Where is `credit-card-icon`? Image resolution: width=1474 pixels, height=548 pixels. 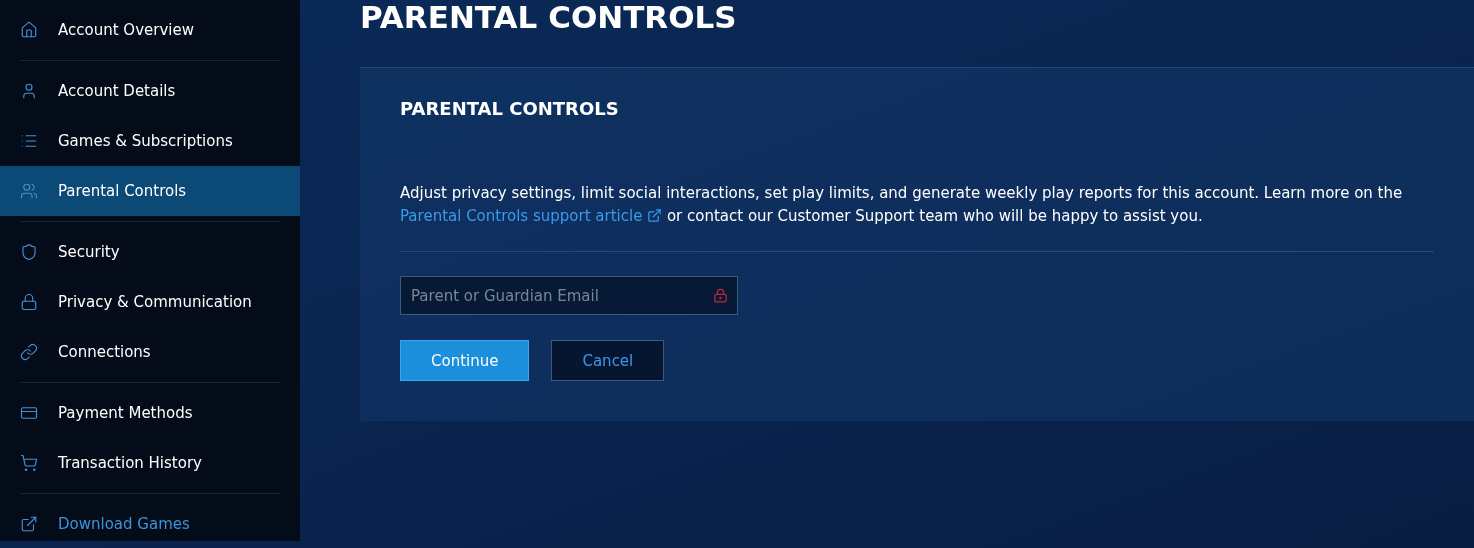 credit-card-icon is located at coordinates (30, 413).